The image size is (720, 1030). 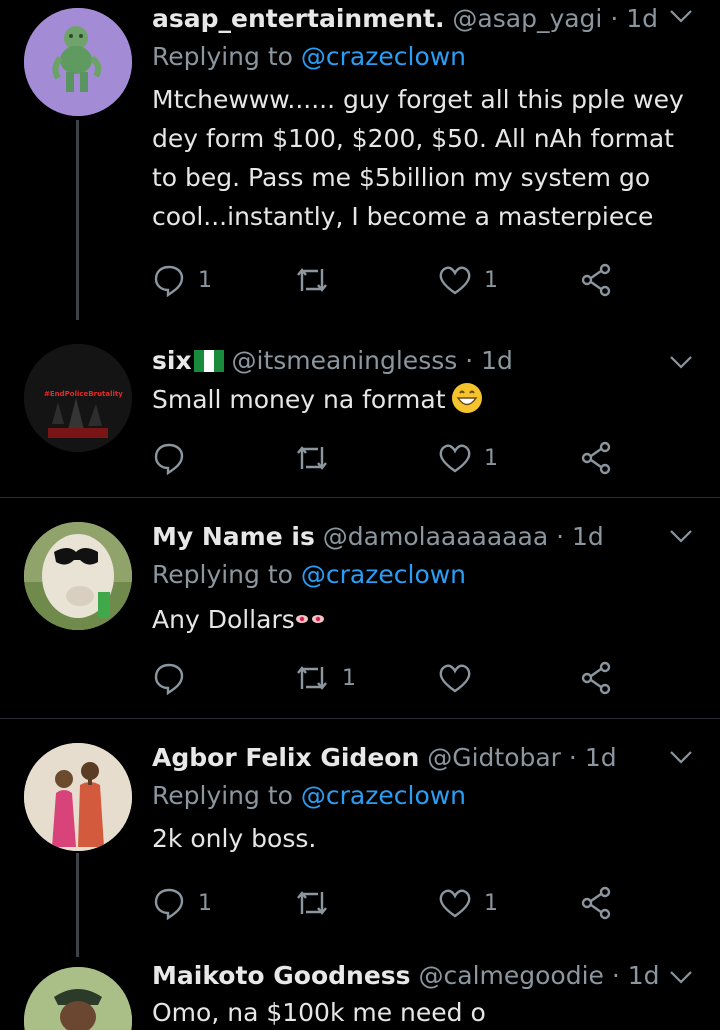 I want to click on tweet-header: Maikoto Goodness @calmegoodie · 1d, so click(x=426, y=976).